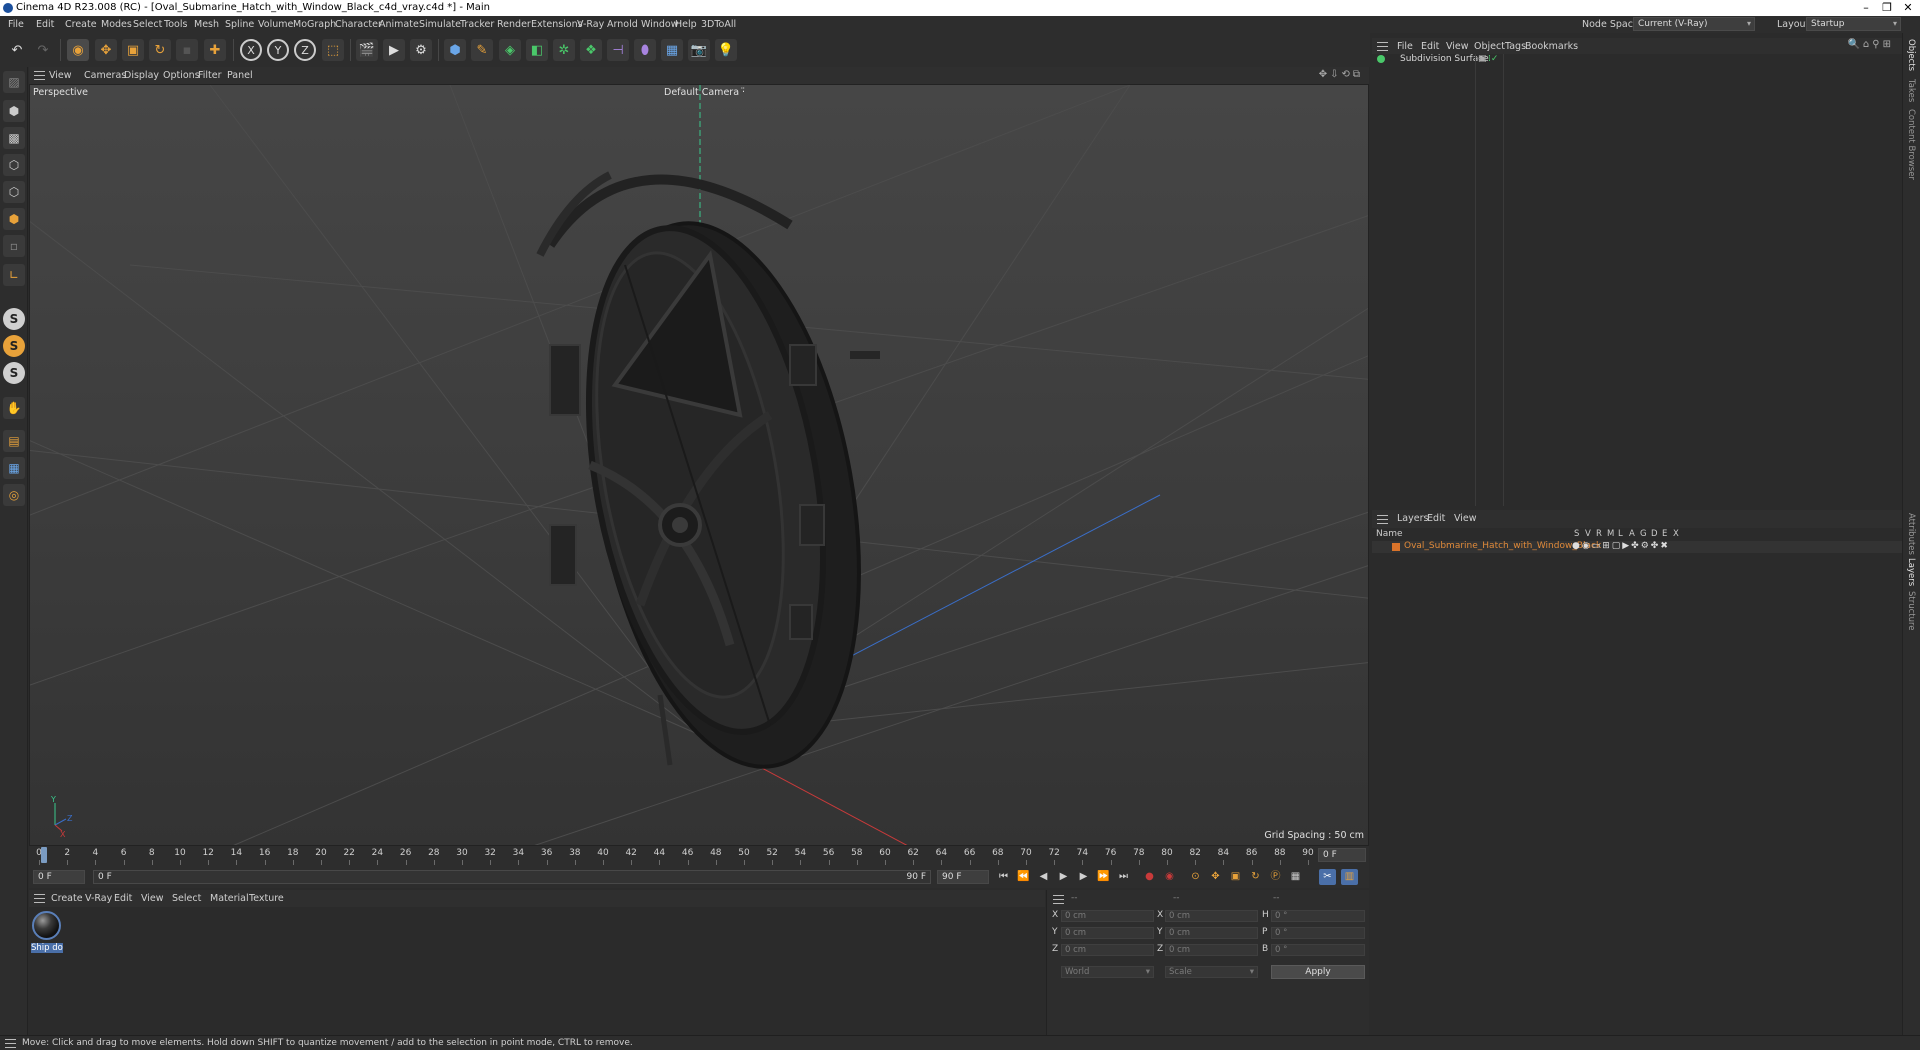 The height and width of the screenshot is (1050, 1920). What do you see at coordinates (1637, 60) in the screenshot?
I see `object-row: Subdivision Surface ▣ ⁞✓` at bounding box center [1637, 60].